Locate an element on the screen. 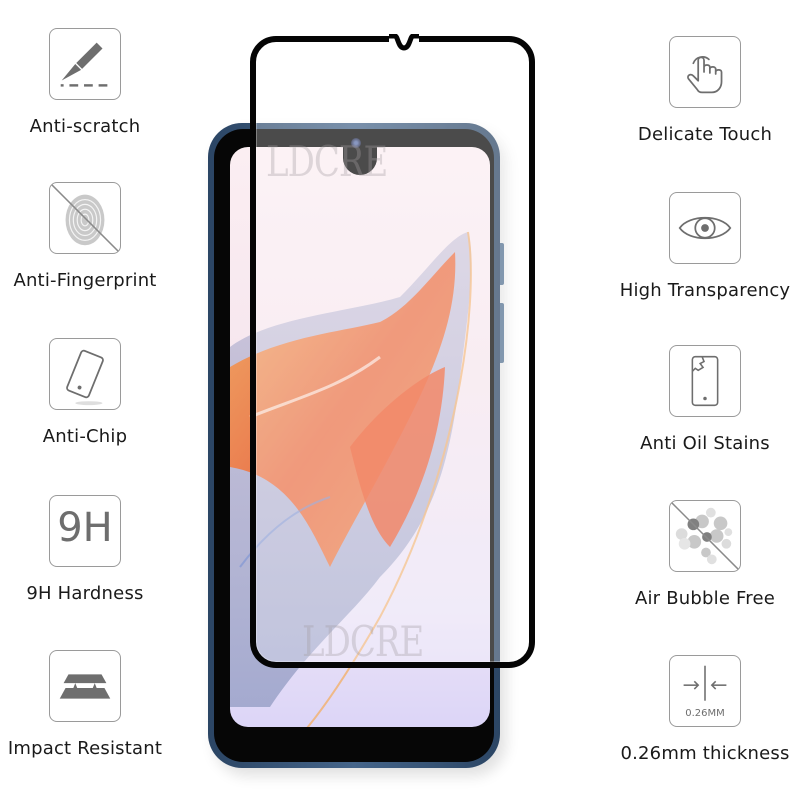  feature-label: Air Bubble Free is located at coordinates (705, 598).